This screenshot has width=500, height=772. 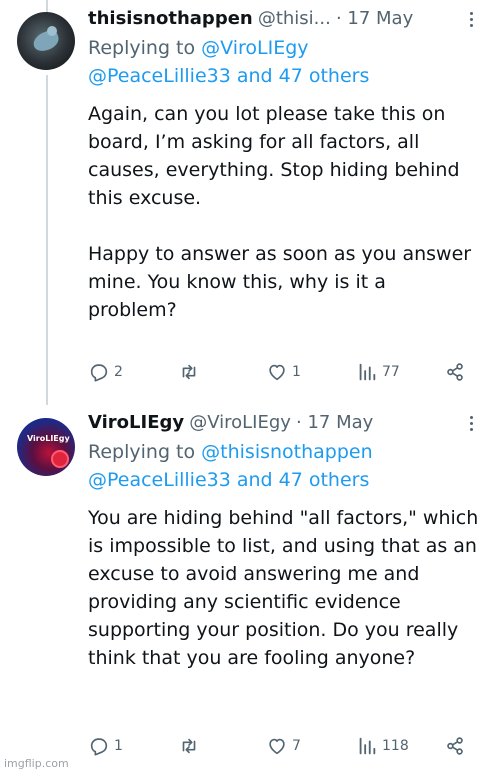 What do you see at coordinates (46, 447) in the screenshot?
I see `avatar: ViroLIEgy` at bounding box center [46, 447].